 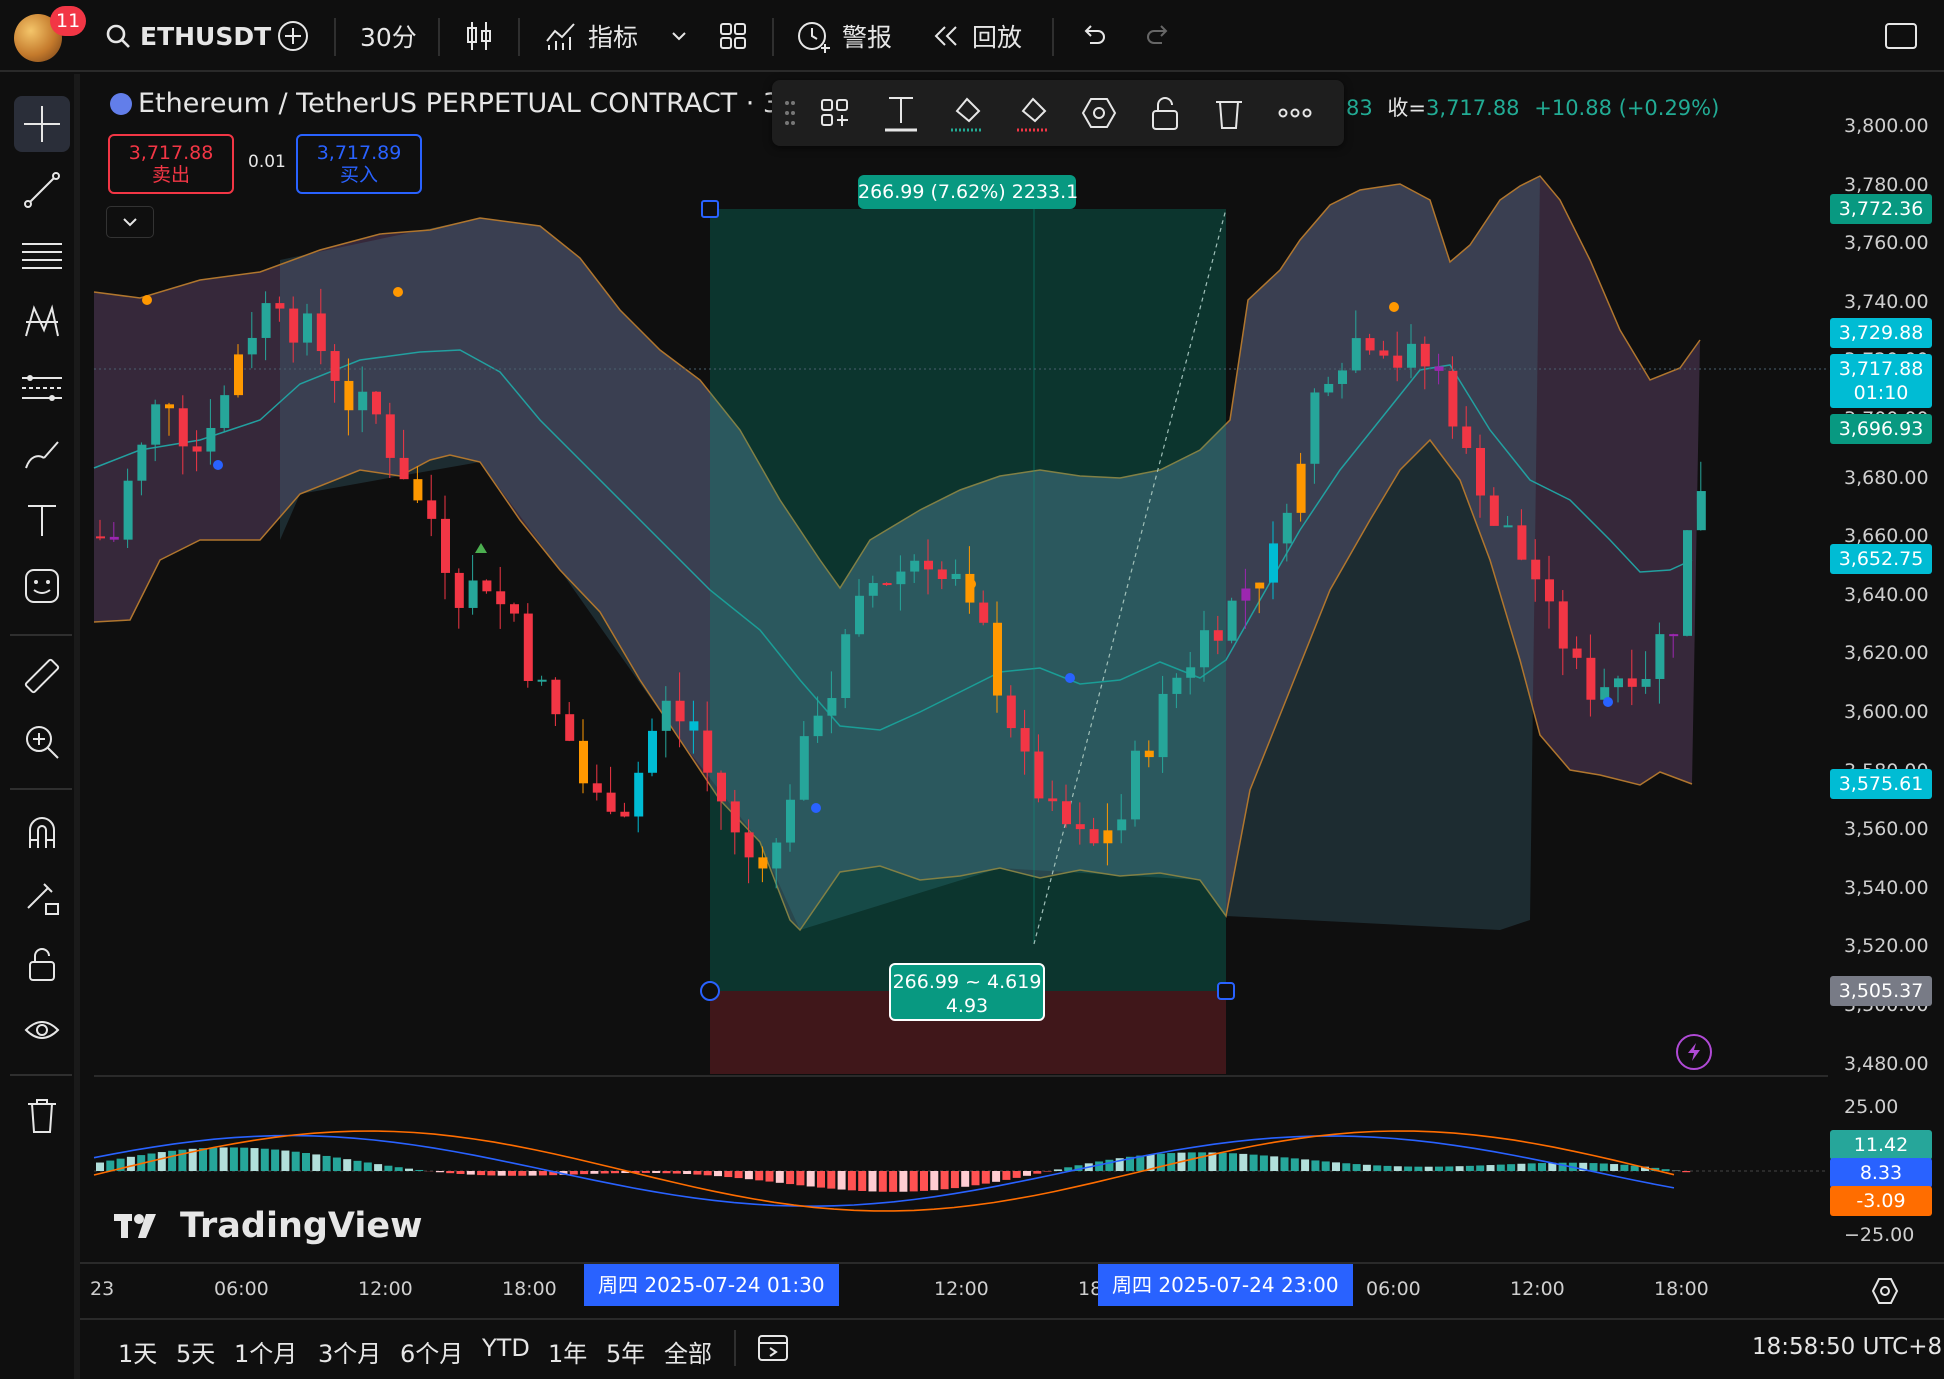 I want to click on goto-date-button, so click(x=774, y=1349).